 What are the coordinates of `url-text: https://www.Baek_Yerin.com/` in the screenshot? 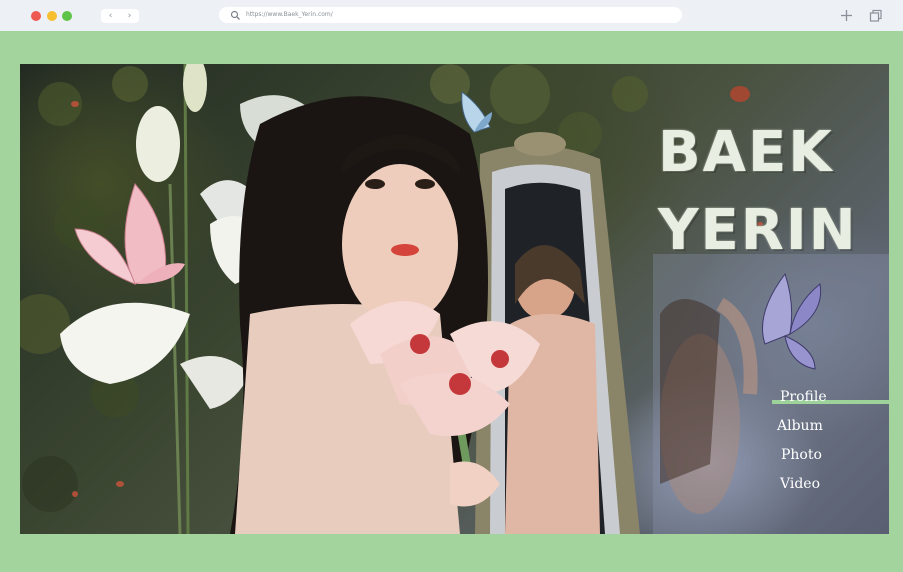 It's located at (289, 14).